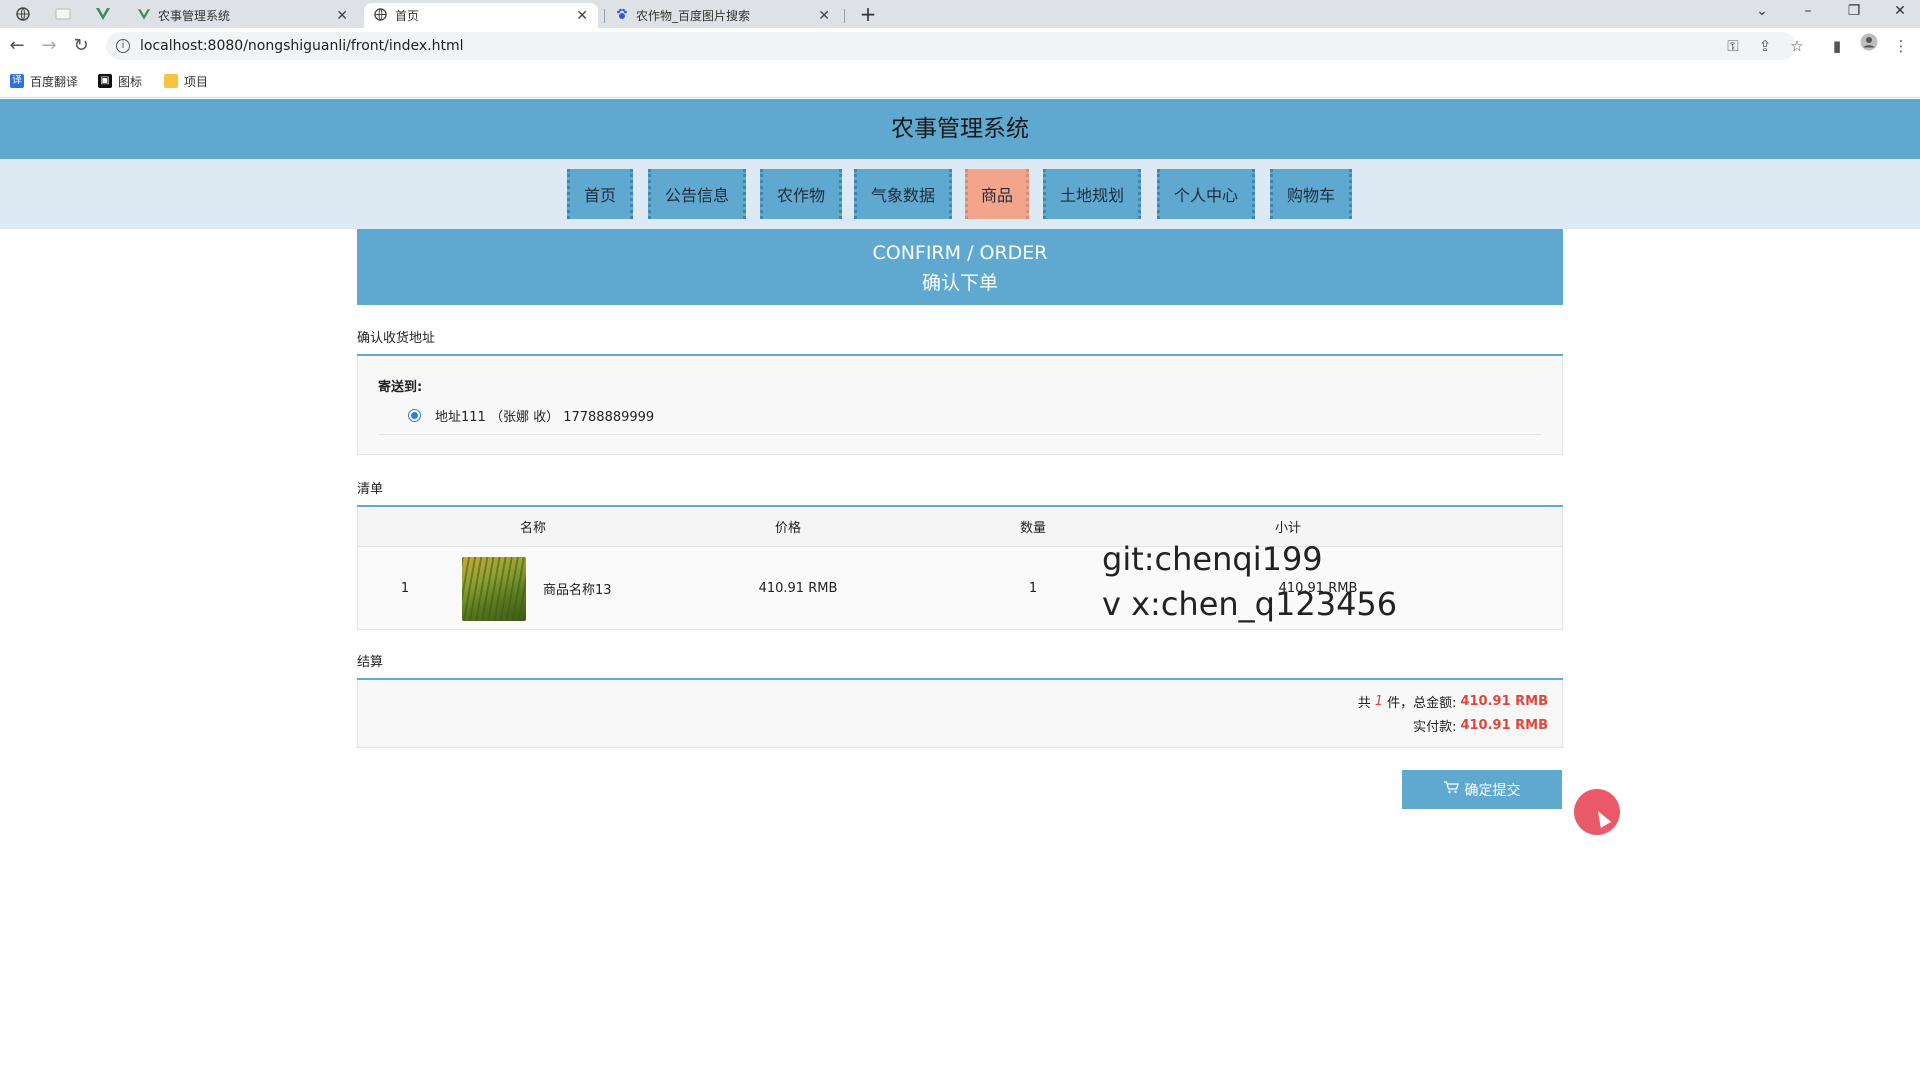 The width and height of the screenshot is (1920, 1072). What do you see at coordinates (960, 81) in the screenshot?
I see `bookmarks-bar: 译 百度翻译 ▣ 图标 项目` at bounding box center [960, 81].